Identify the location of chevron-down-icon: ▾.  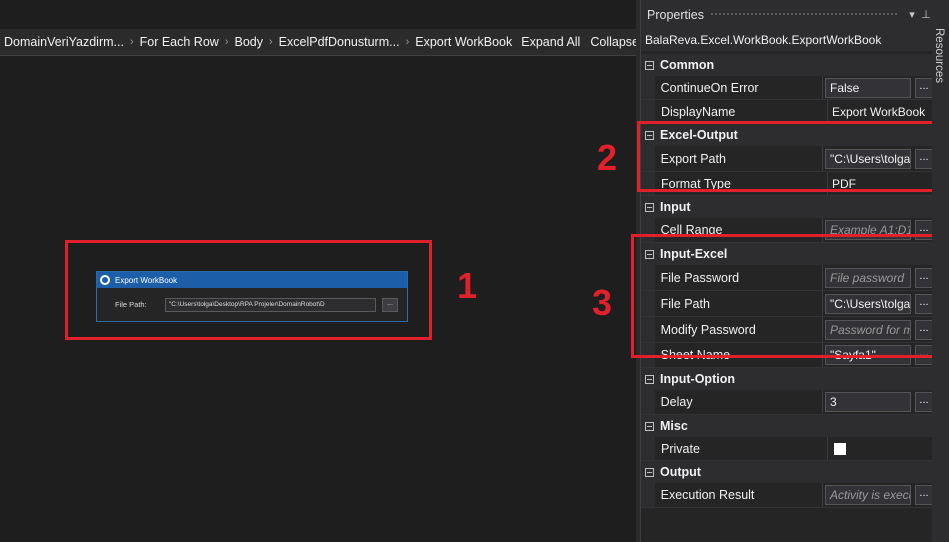
(912, 14).